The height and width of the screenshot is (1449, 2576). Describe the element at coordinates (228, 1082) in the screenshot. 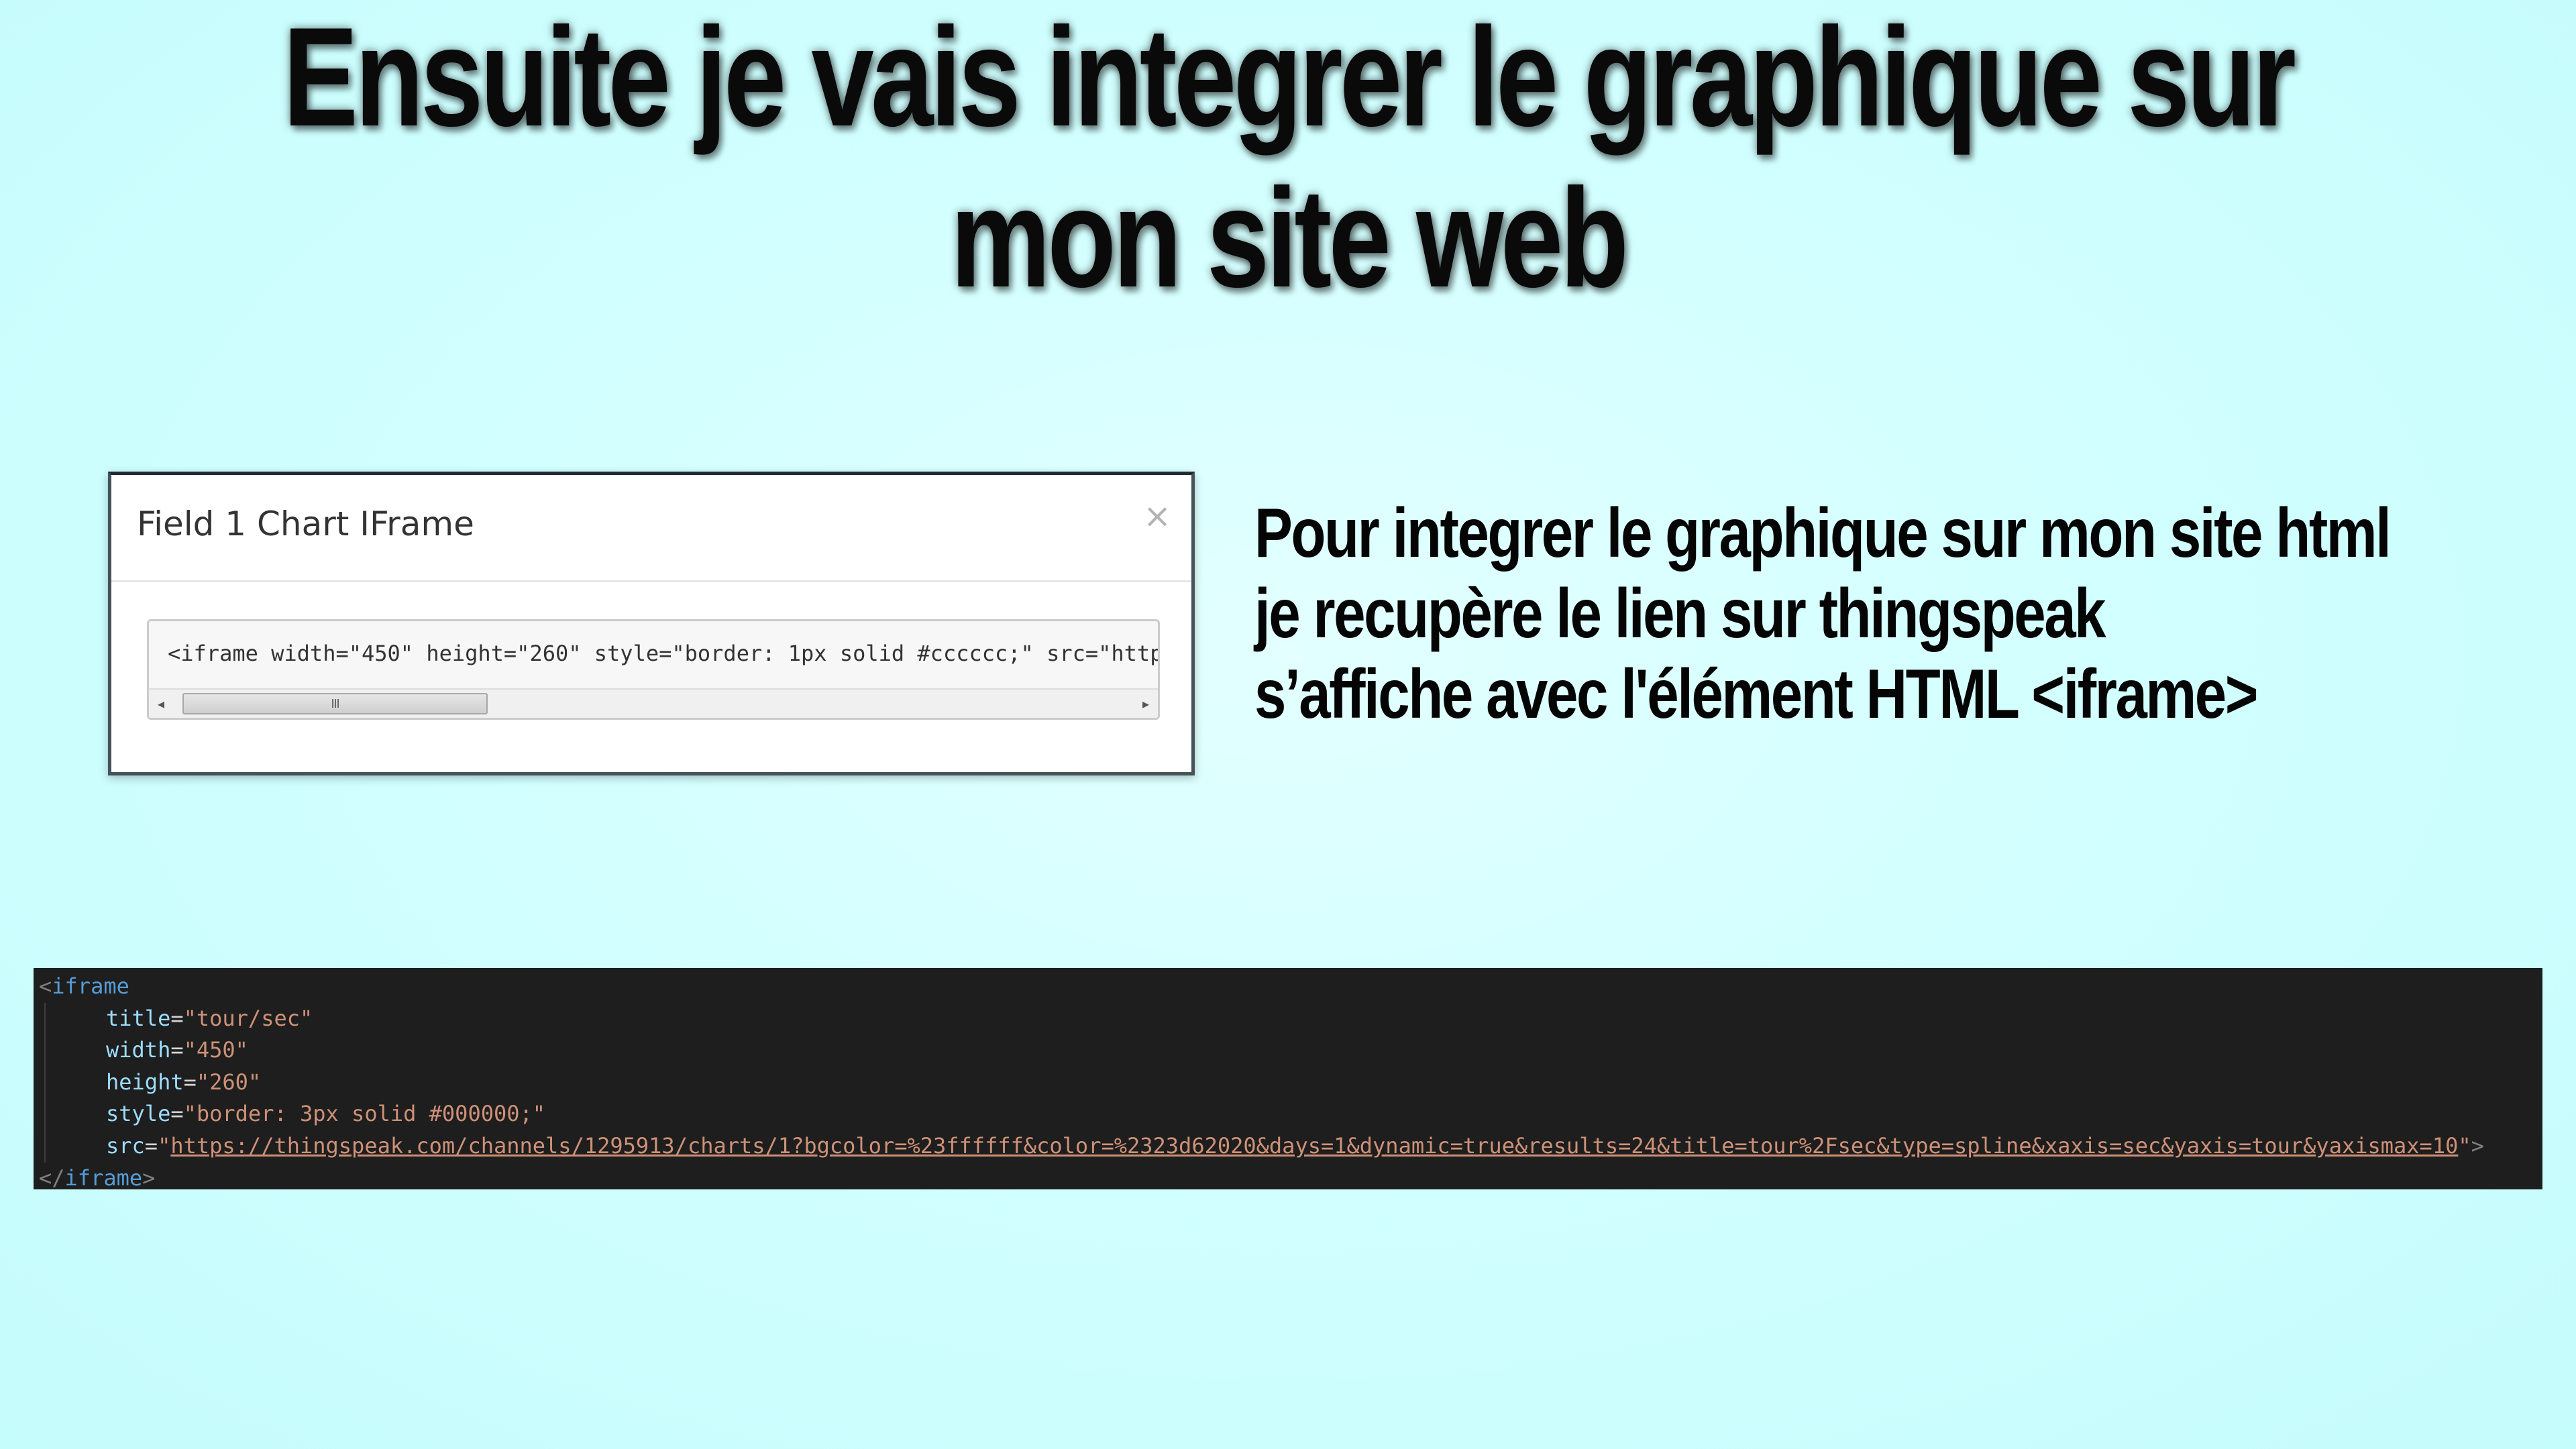

I see `code-attr-value: 260` at that location.